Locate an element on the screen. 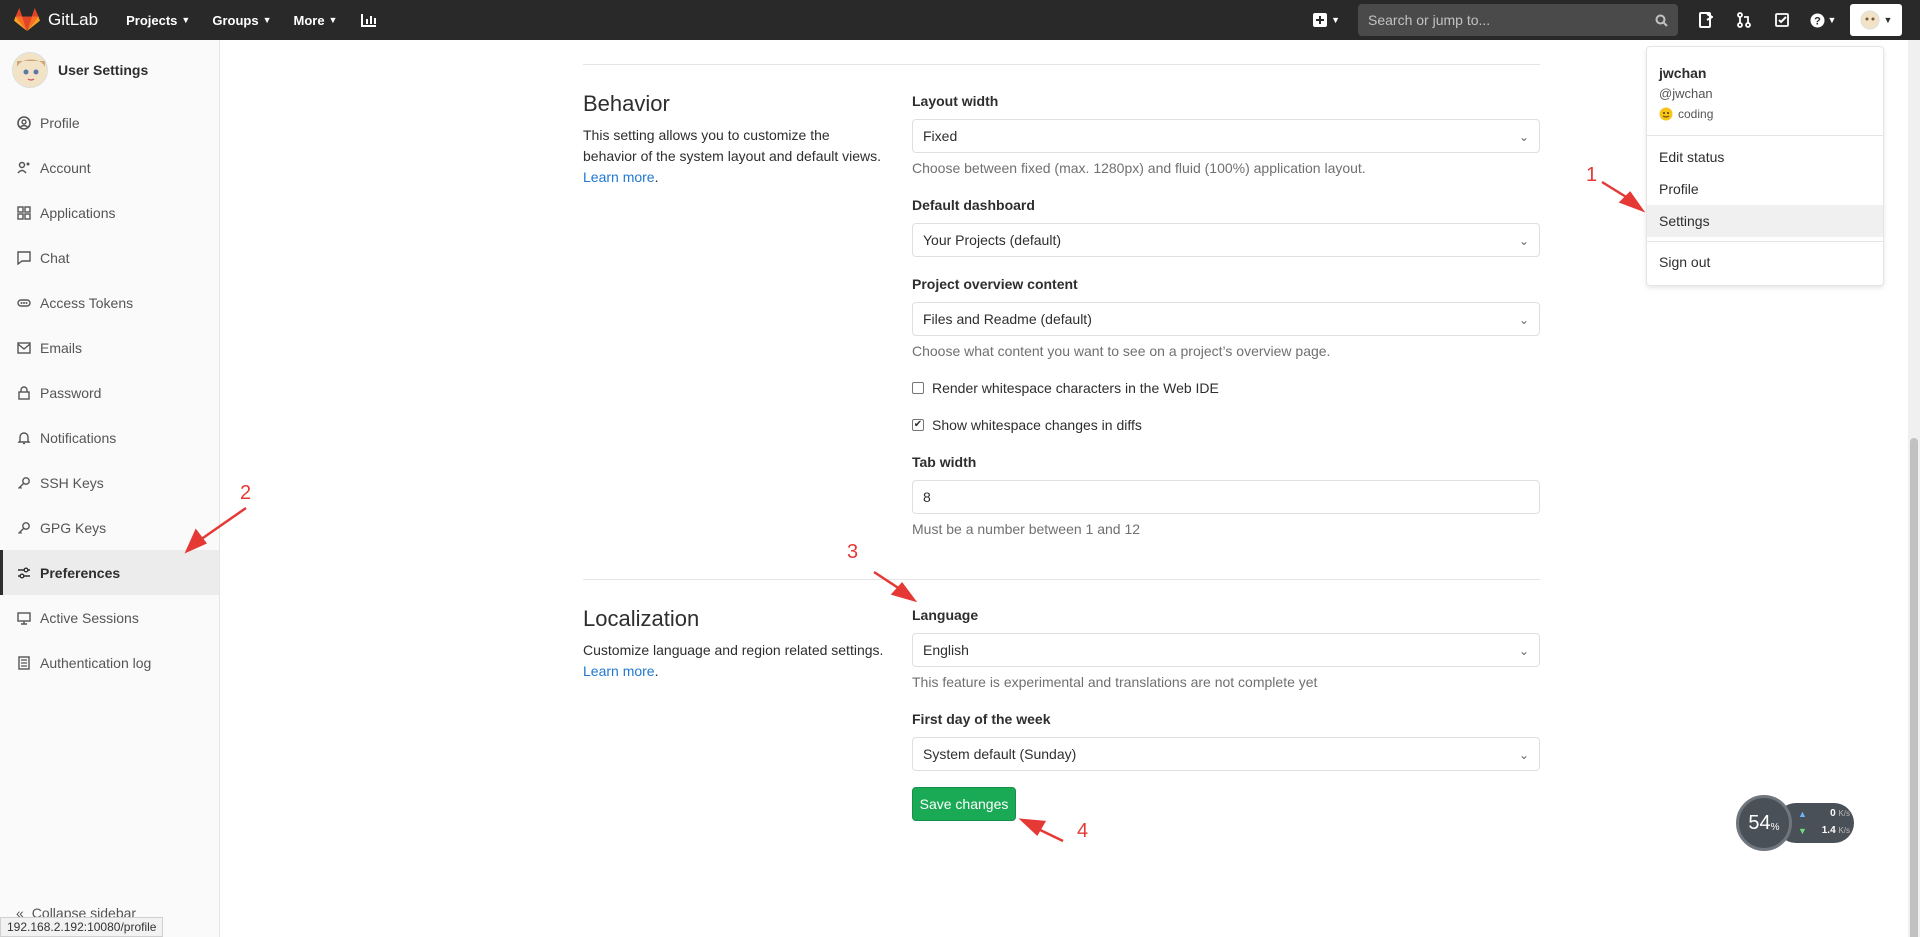  localization-learn-more-link: Learn more is located at coordinates (619, 671).